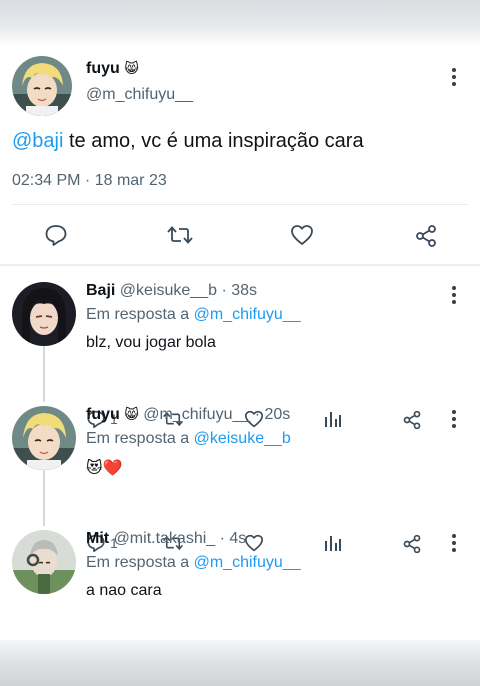  I want to click on section-separator, so click(240, 265).